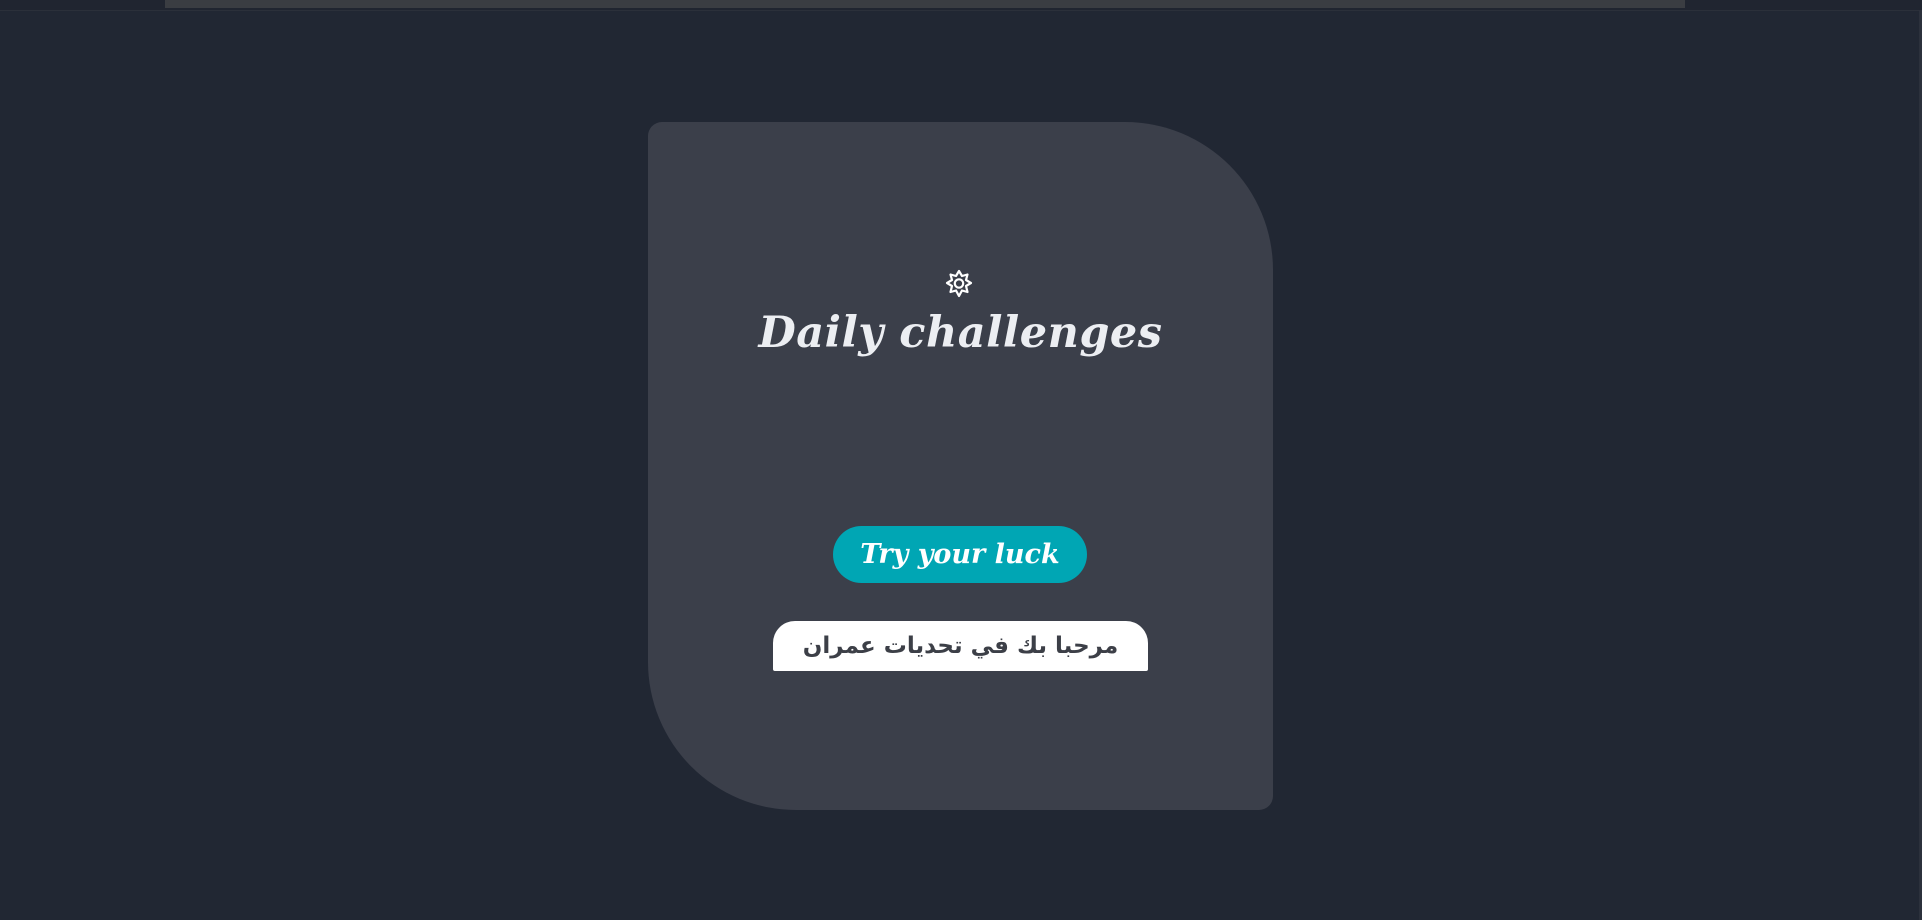  What do you see at coordinates (960, 333) in the screenshot?
I see `page-title: Daily challenges` at bounding box center [960, 333].